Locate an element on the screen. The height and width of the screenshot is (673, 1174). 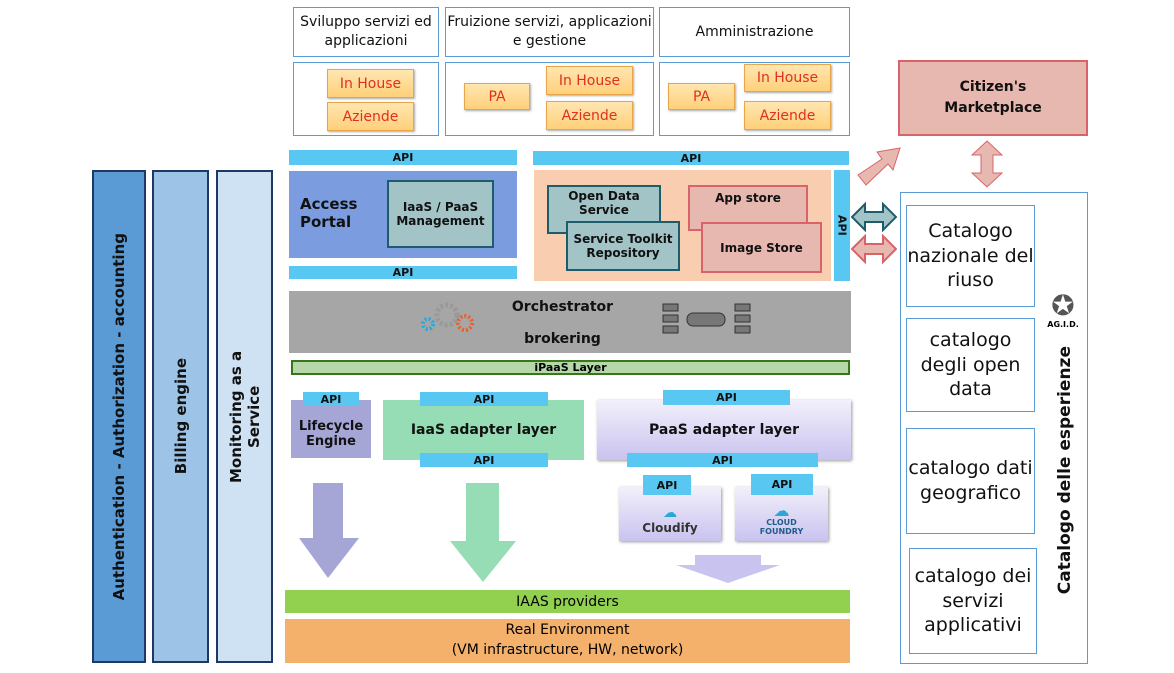
image-store: Image Store is located at coordinates (761, 247).